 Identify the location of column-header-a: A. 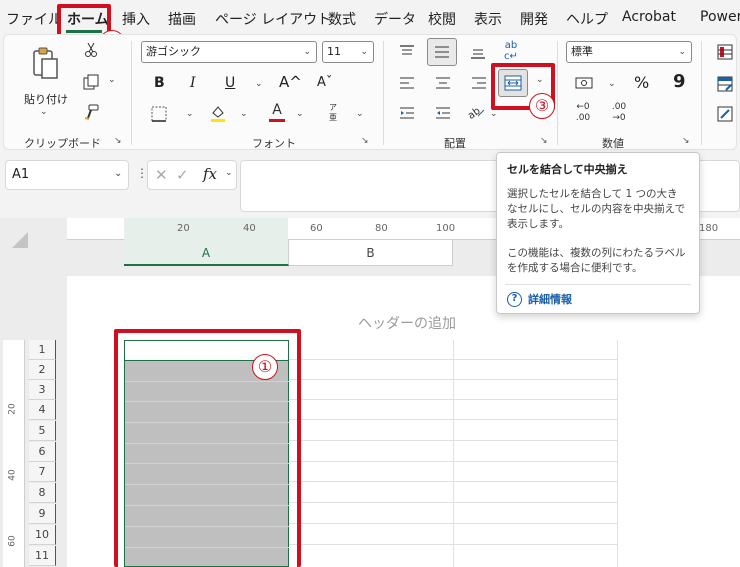
(206, 253).